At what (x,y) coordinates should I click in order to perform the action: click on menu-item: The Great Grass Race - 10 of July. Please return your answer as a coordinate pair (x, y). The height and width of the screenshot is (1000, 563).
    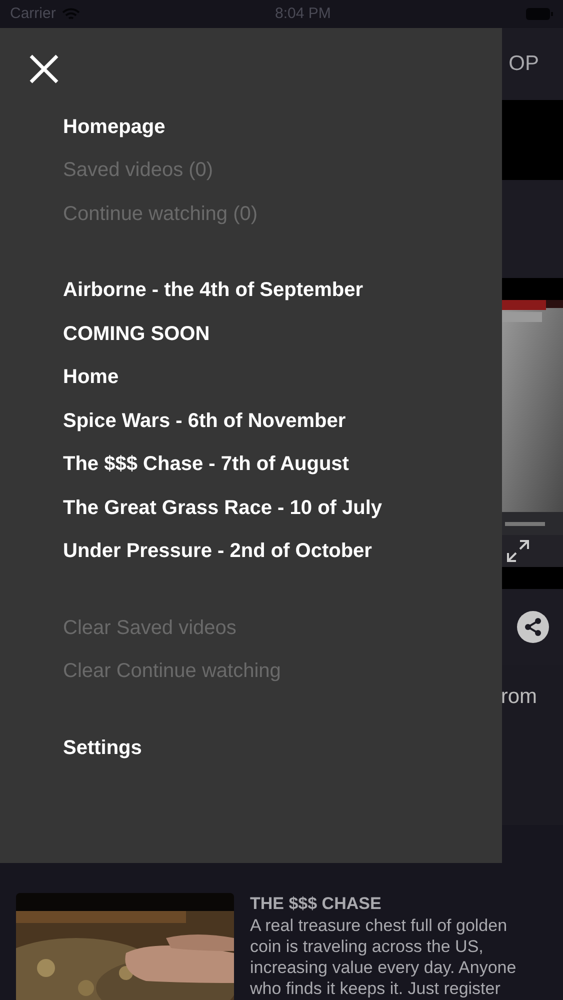
    Looking at the image, I should click on (282, 508).